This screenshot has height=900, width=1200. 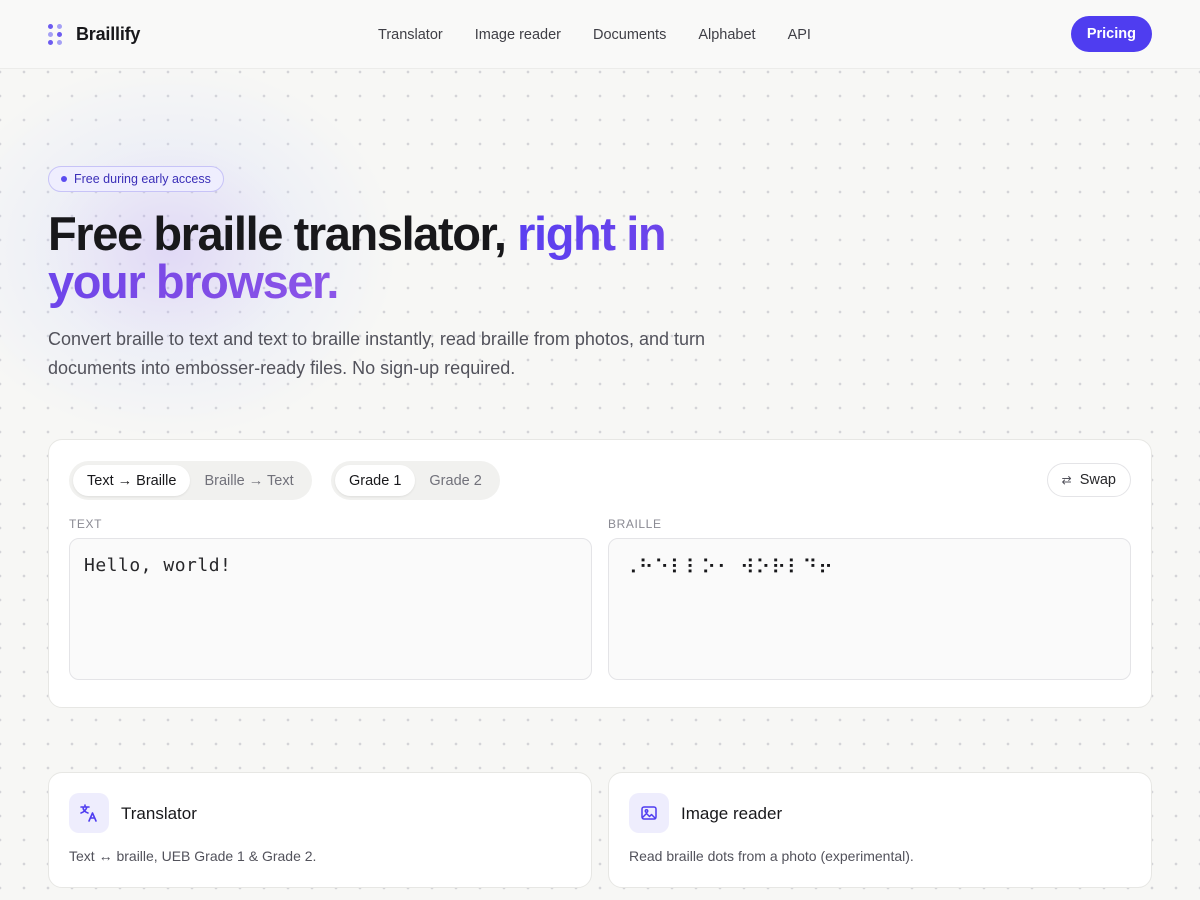 I want to click on feature-title: Image reader, so click(x=732, y=813).